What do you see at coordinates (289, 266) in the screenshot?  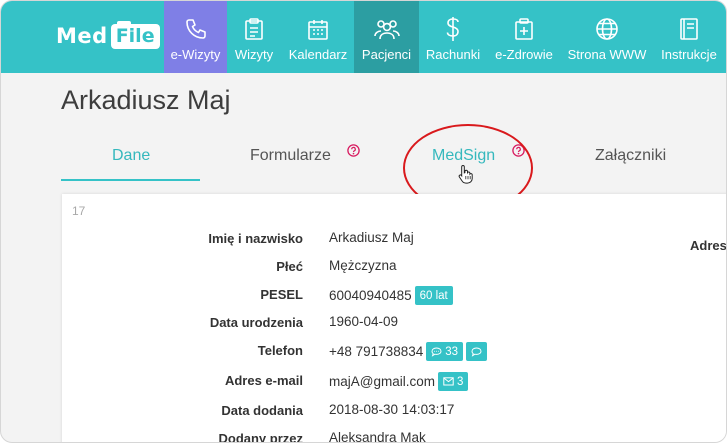 I see `field-label-gender: Płeć` at bounding box center [289, 266].